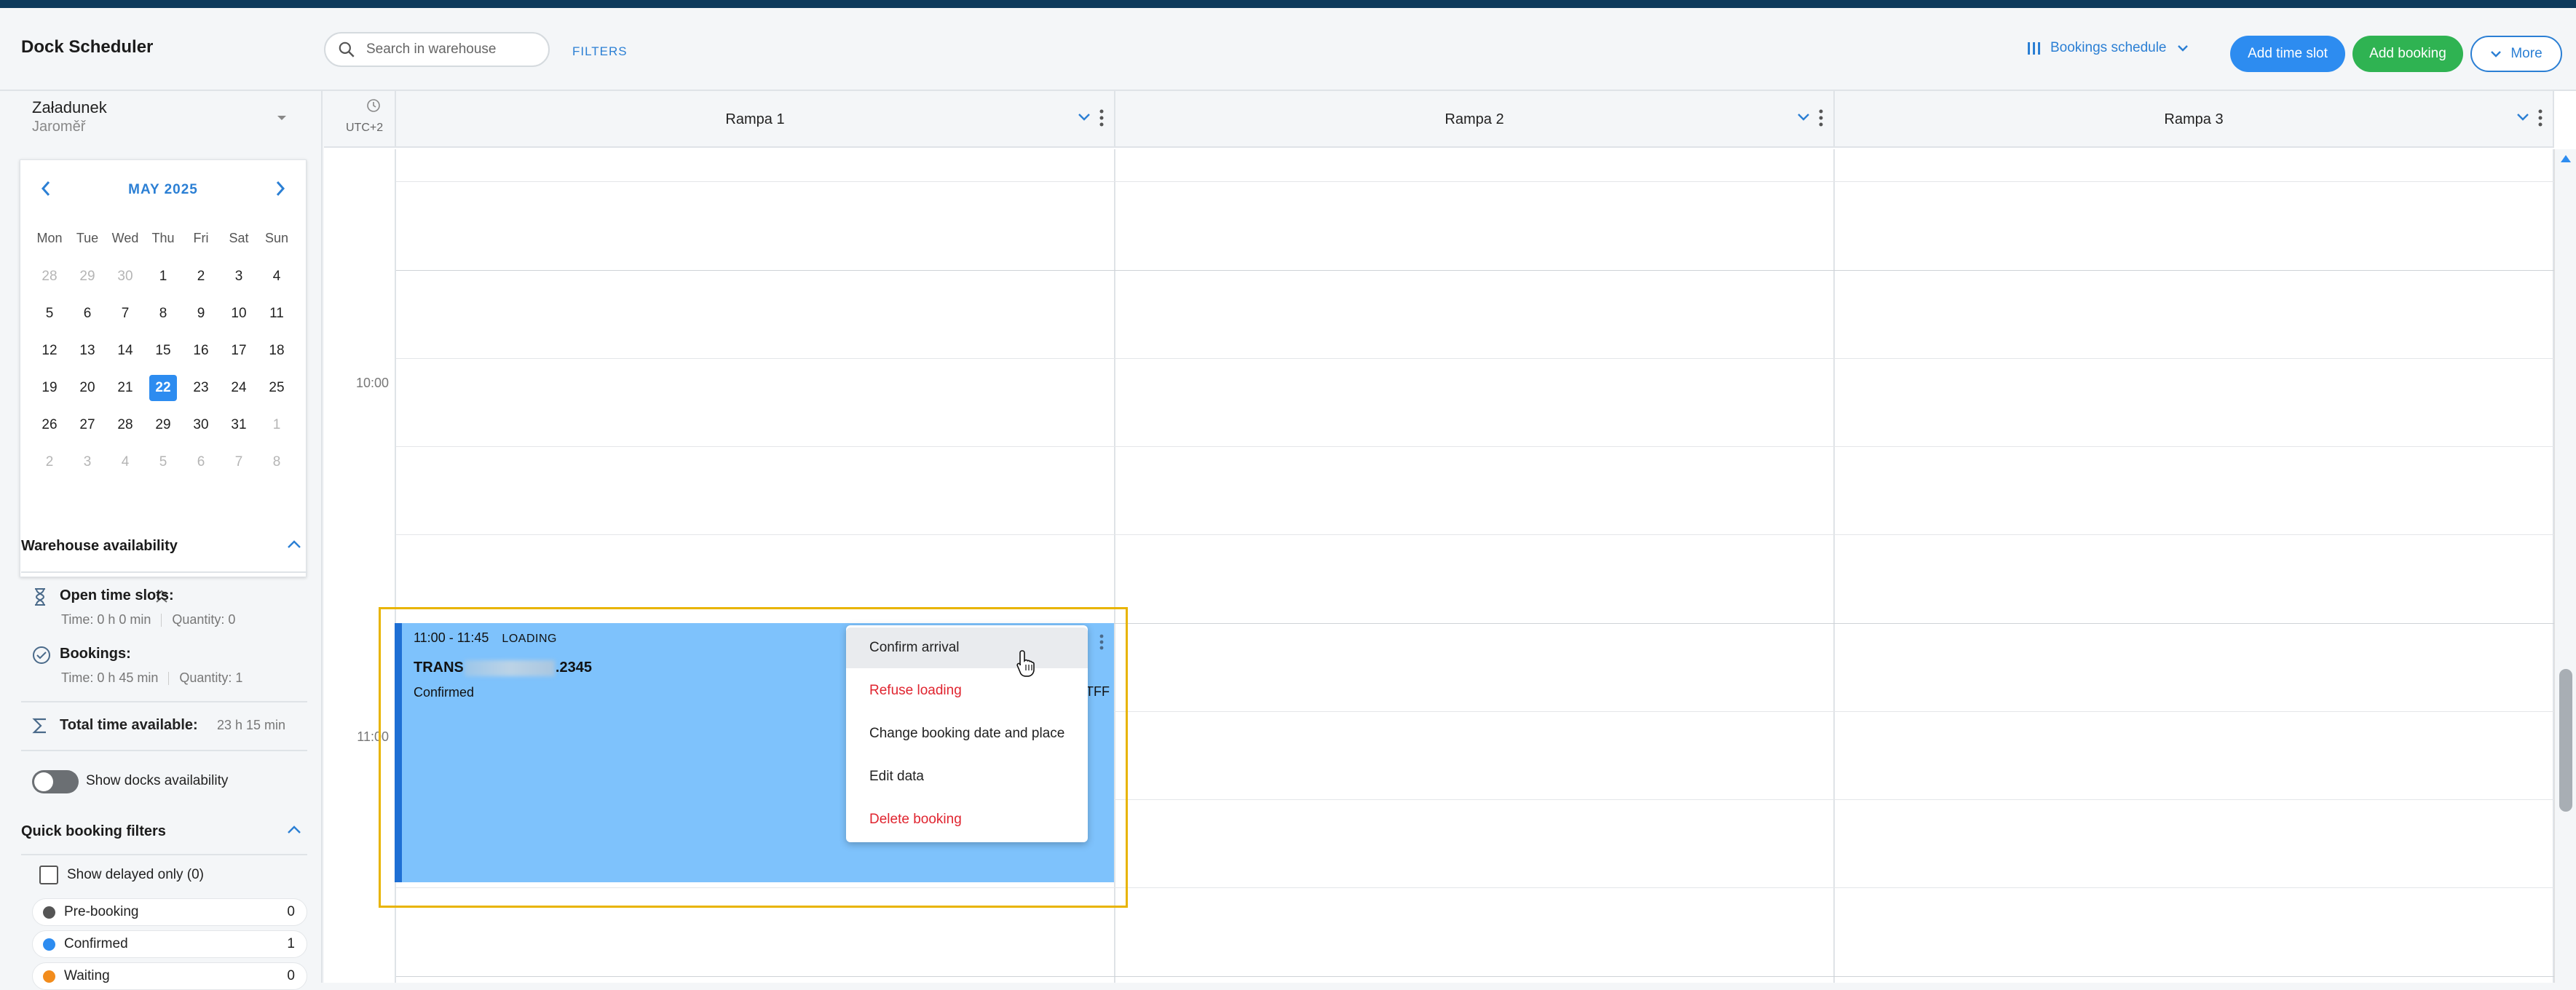  What do you see at coordinates (967, 819) in the screenshot?
I see `menu-item-delete-booking: Delete booking` at bounding box center [967, 819].